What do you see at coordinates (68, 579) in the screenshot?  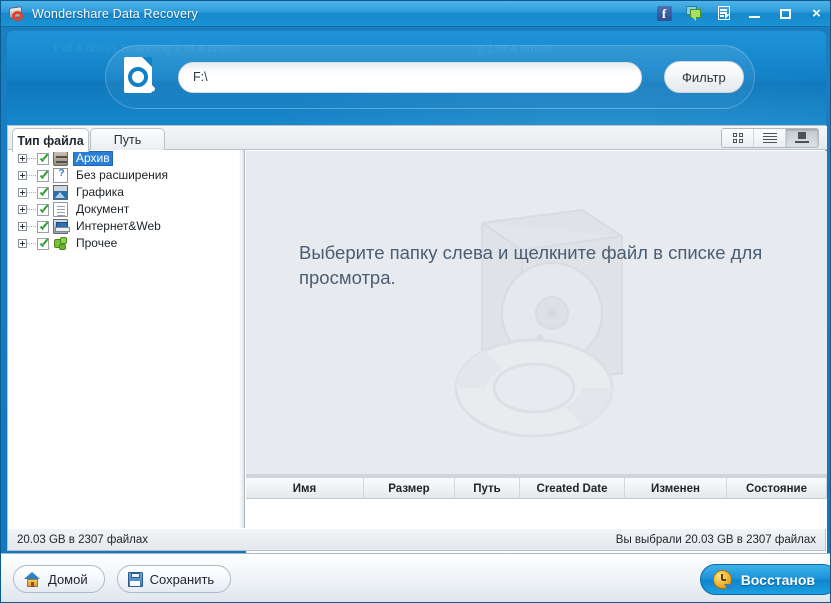 I see `home-button-label: Домой` at bounding box center [68, 579].